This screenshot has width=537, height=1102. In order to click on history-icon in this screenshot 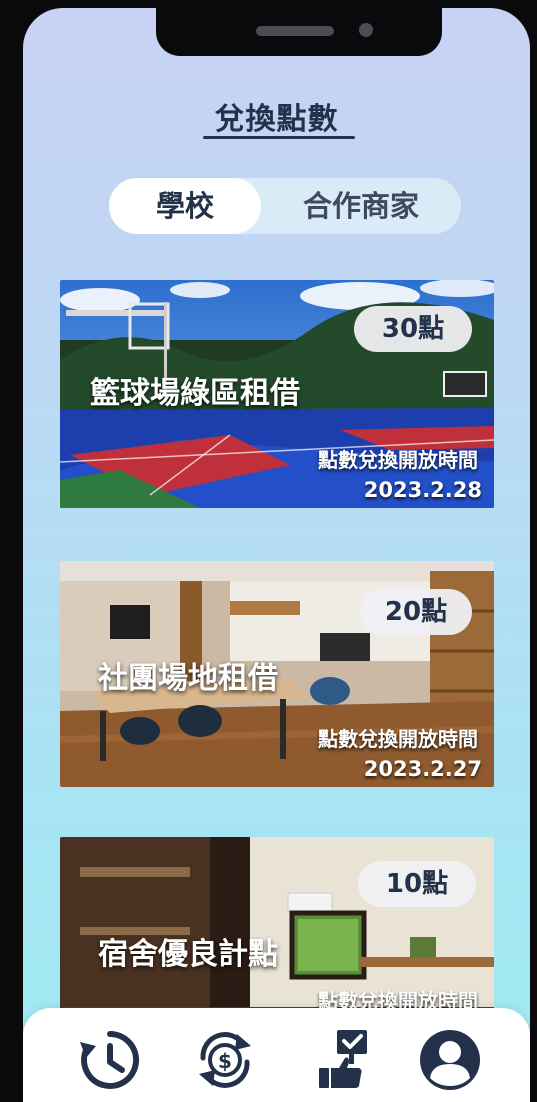, I will do `click(110, 1060)`.